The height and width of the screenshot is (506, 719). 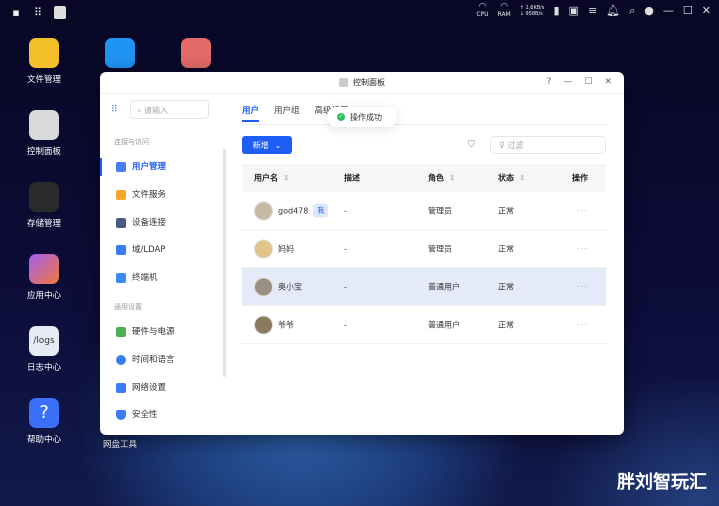 I want to click on section-title: 通用设置, so click(x=128, y=307).